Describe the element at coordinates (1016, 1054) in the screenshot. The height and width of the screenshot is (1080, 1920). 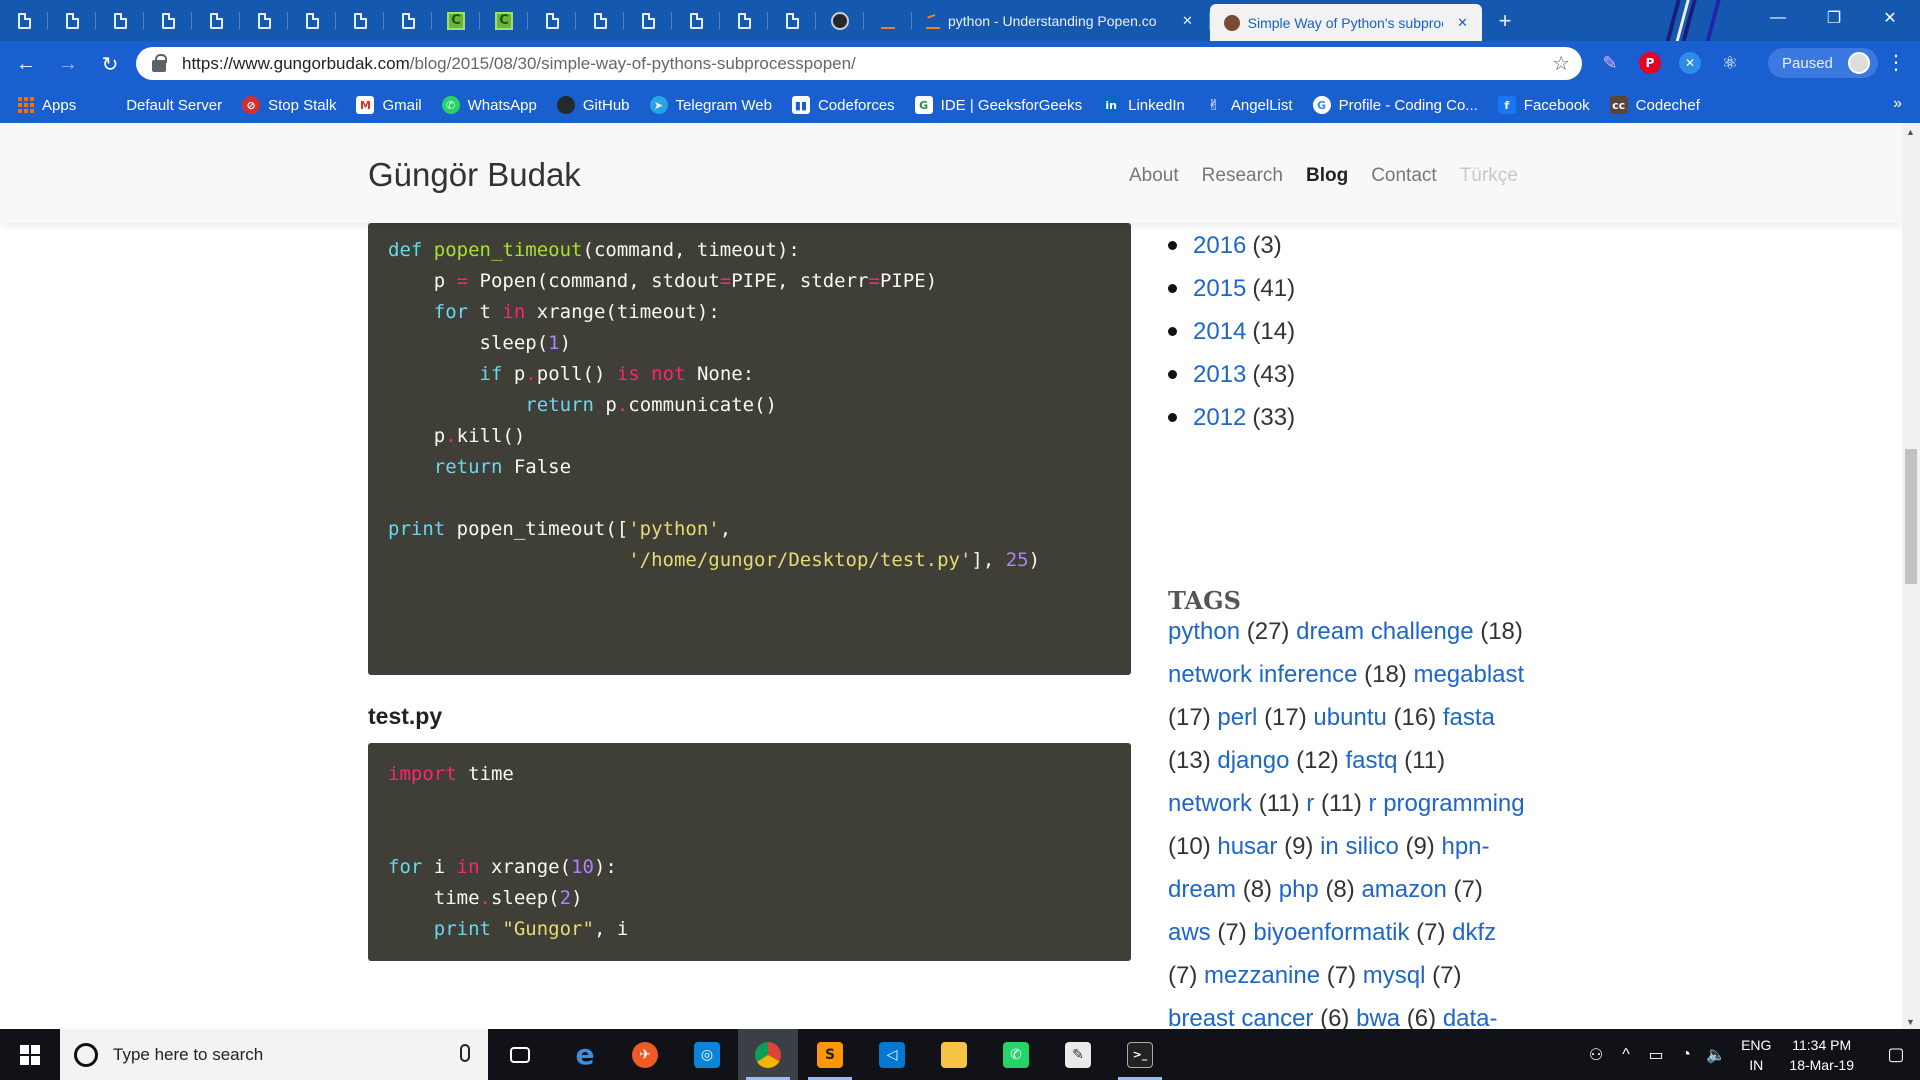
I see `taskbar-whatsapp: ✆` at that location.